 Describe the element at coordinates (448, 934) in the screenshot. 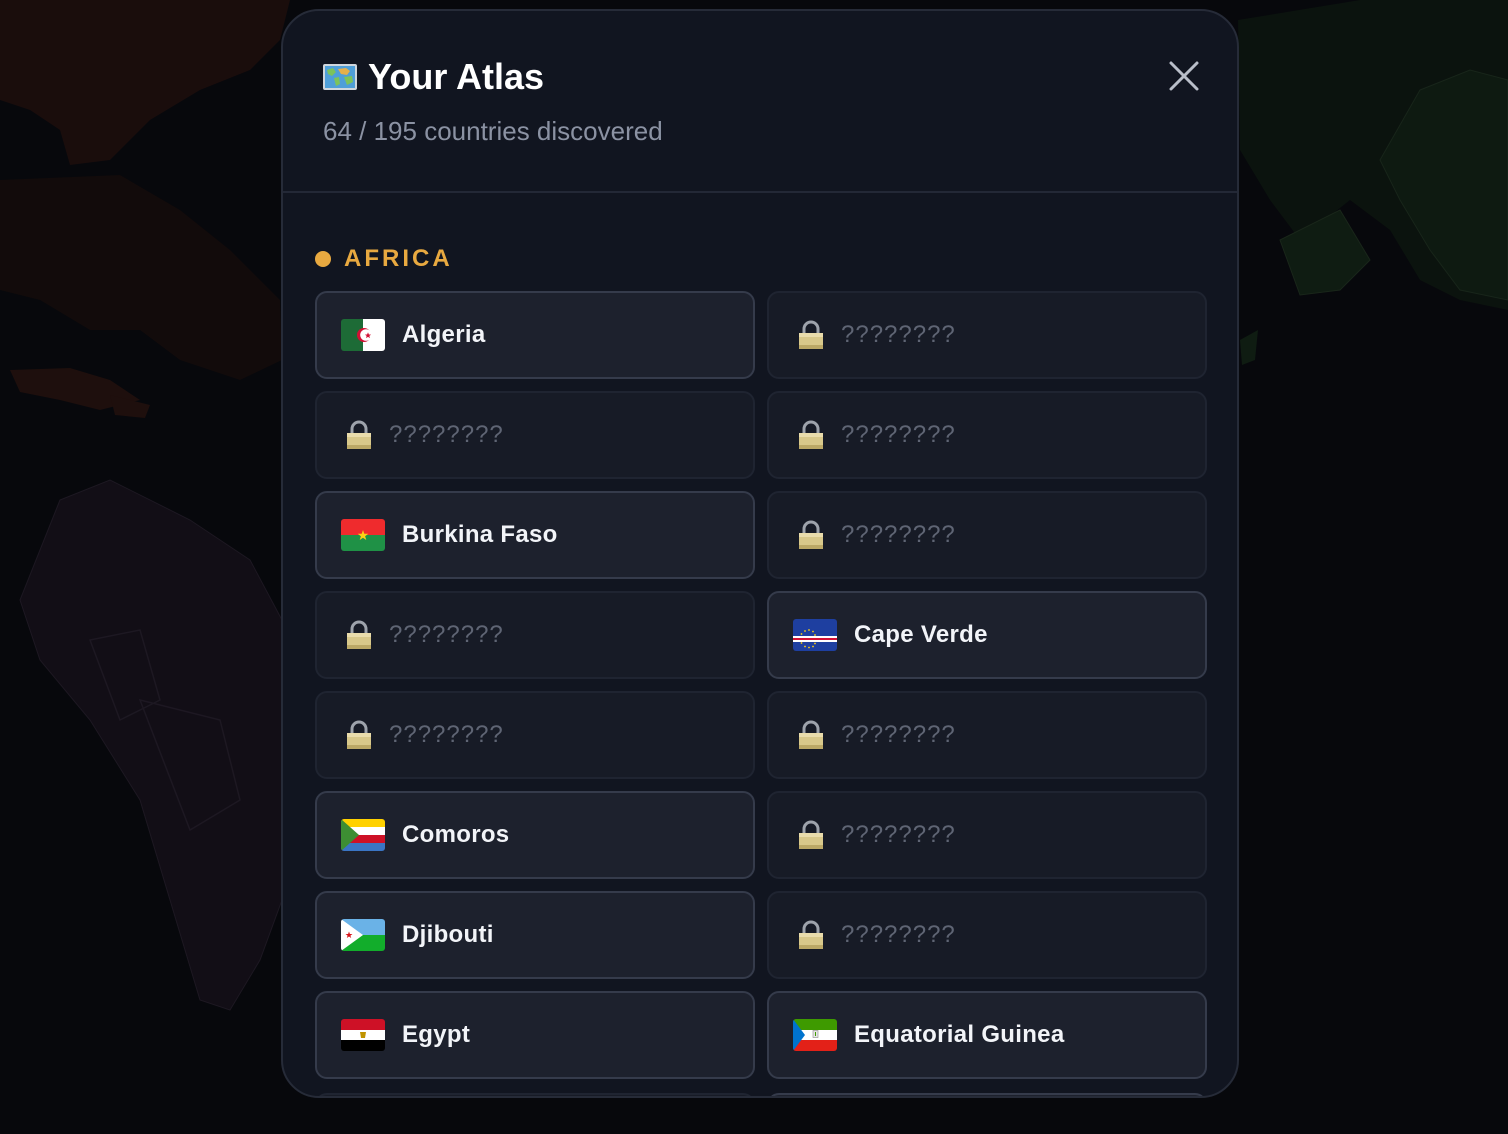

I see `country-name: Djibouti` at that location.